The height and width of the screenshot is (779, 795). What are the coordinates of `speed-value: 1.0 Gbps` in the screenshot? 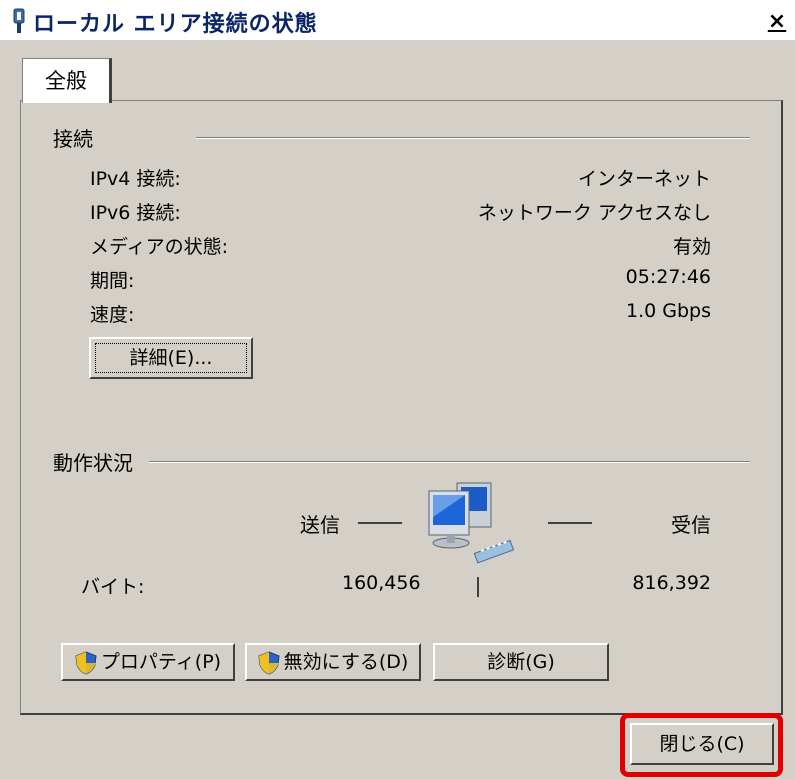 It's located at (668, 311).